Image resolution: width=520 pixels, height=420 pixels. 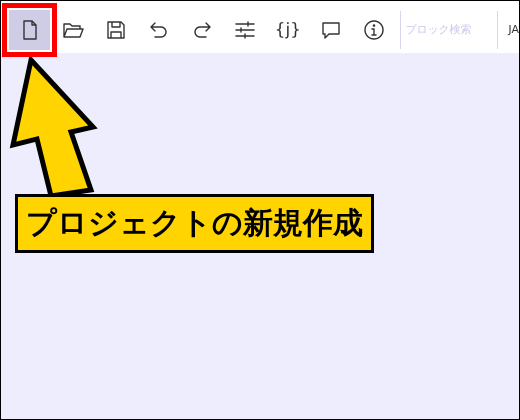 What do you see at coordinates (374, 30) in the screenshot?
I see `info-icon` at bounding box center [374, 30].